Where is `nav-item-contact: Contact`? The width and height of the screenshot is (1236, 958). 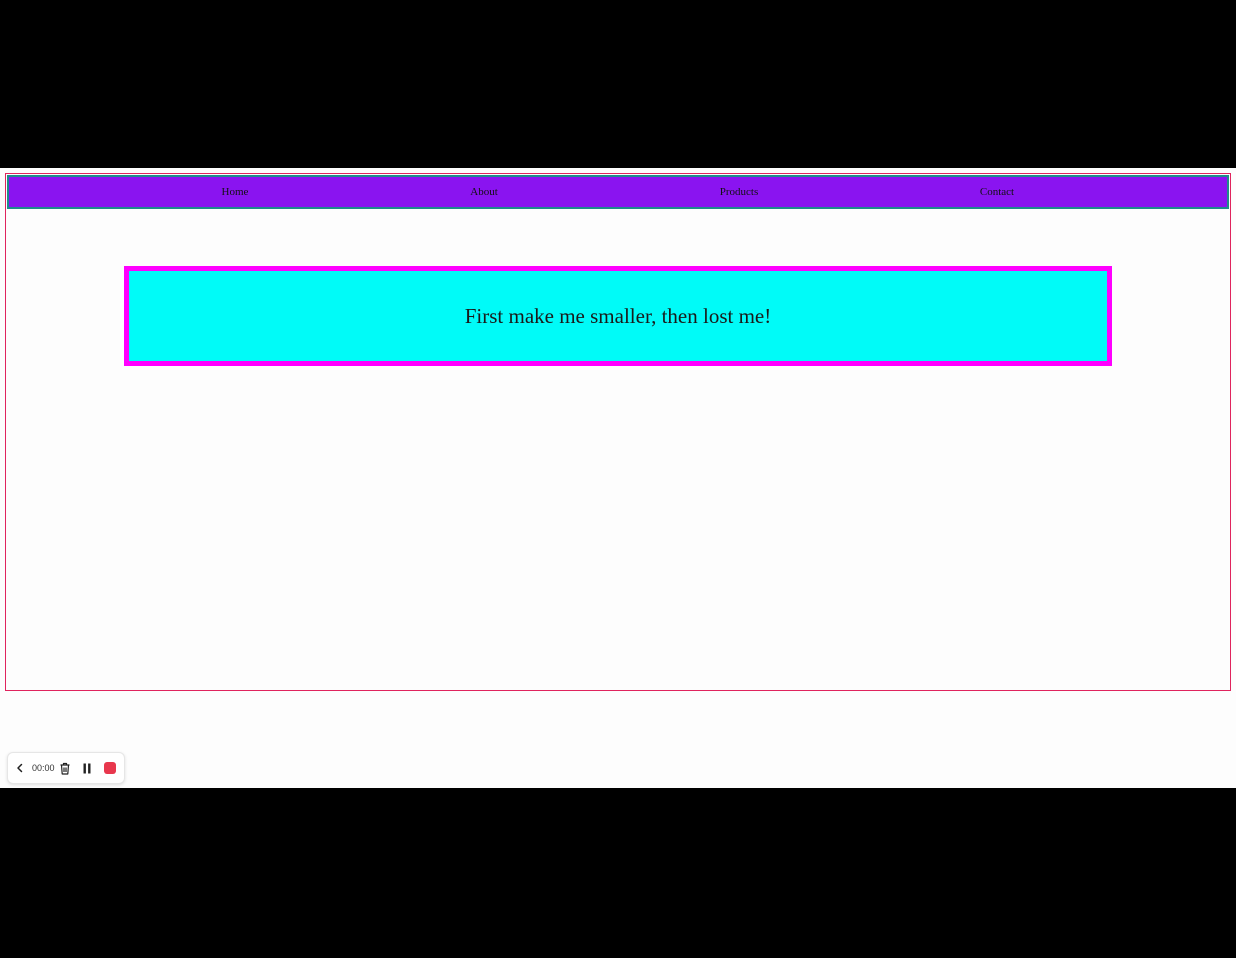 nav-item-contact: Contact is located at coordinates (997, 192).